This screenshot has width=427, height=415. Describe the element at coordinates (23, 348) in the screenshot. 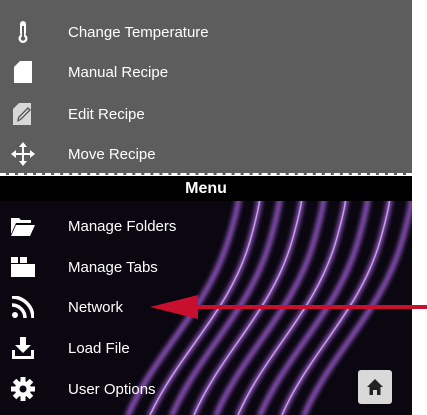

I see `download-icon` at that location.